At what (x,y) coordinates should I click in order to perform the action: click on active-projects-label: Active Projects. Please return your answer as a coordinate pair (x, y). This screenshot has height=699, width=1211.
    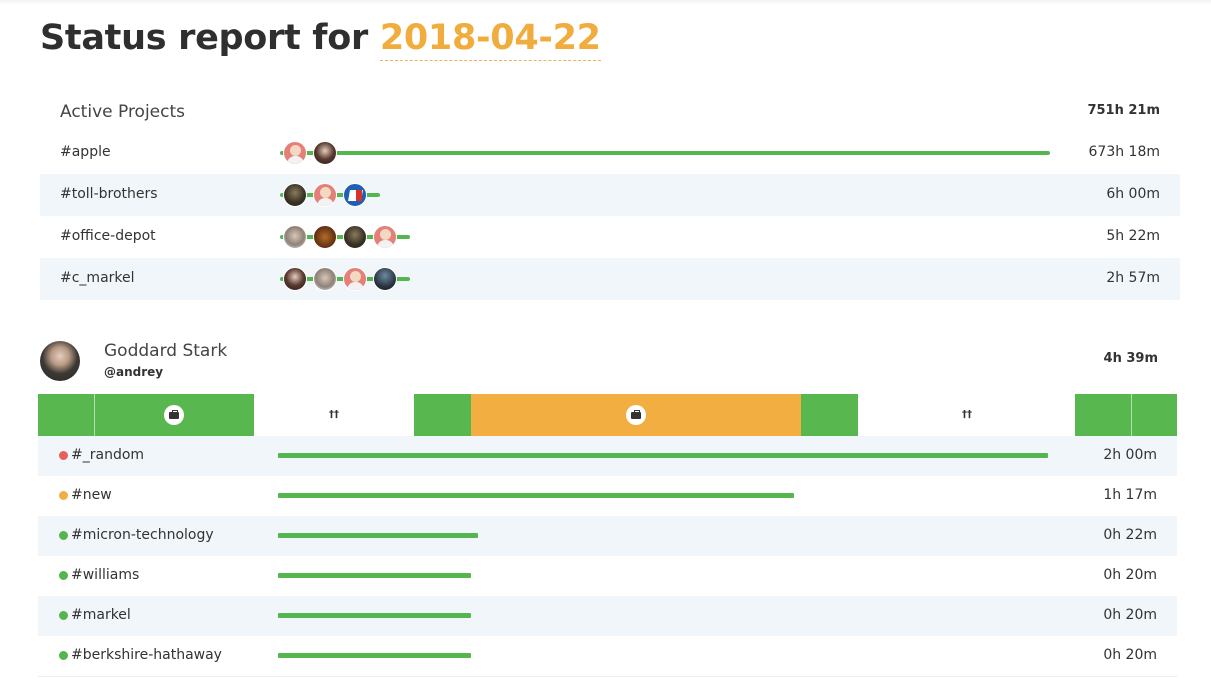
    Looking at the image, I should click on (123, 112).